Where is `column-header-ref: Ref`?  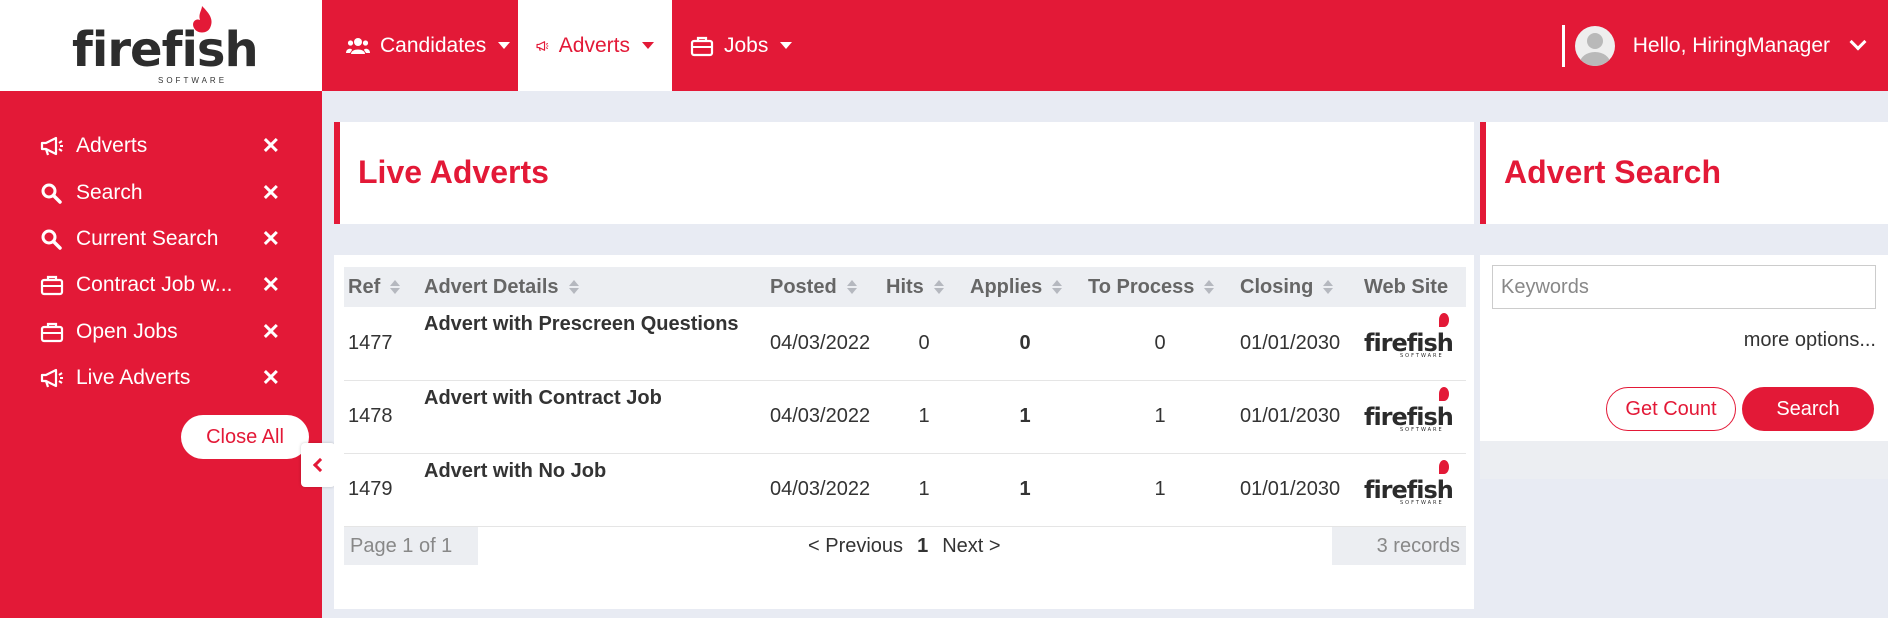 column-header-ref: Ref is located at coordinates (382, 287).